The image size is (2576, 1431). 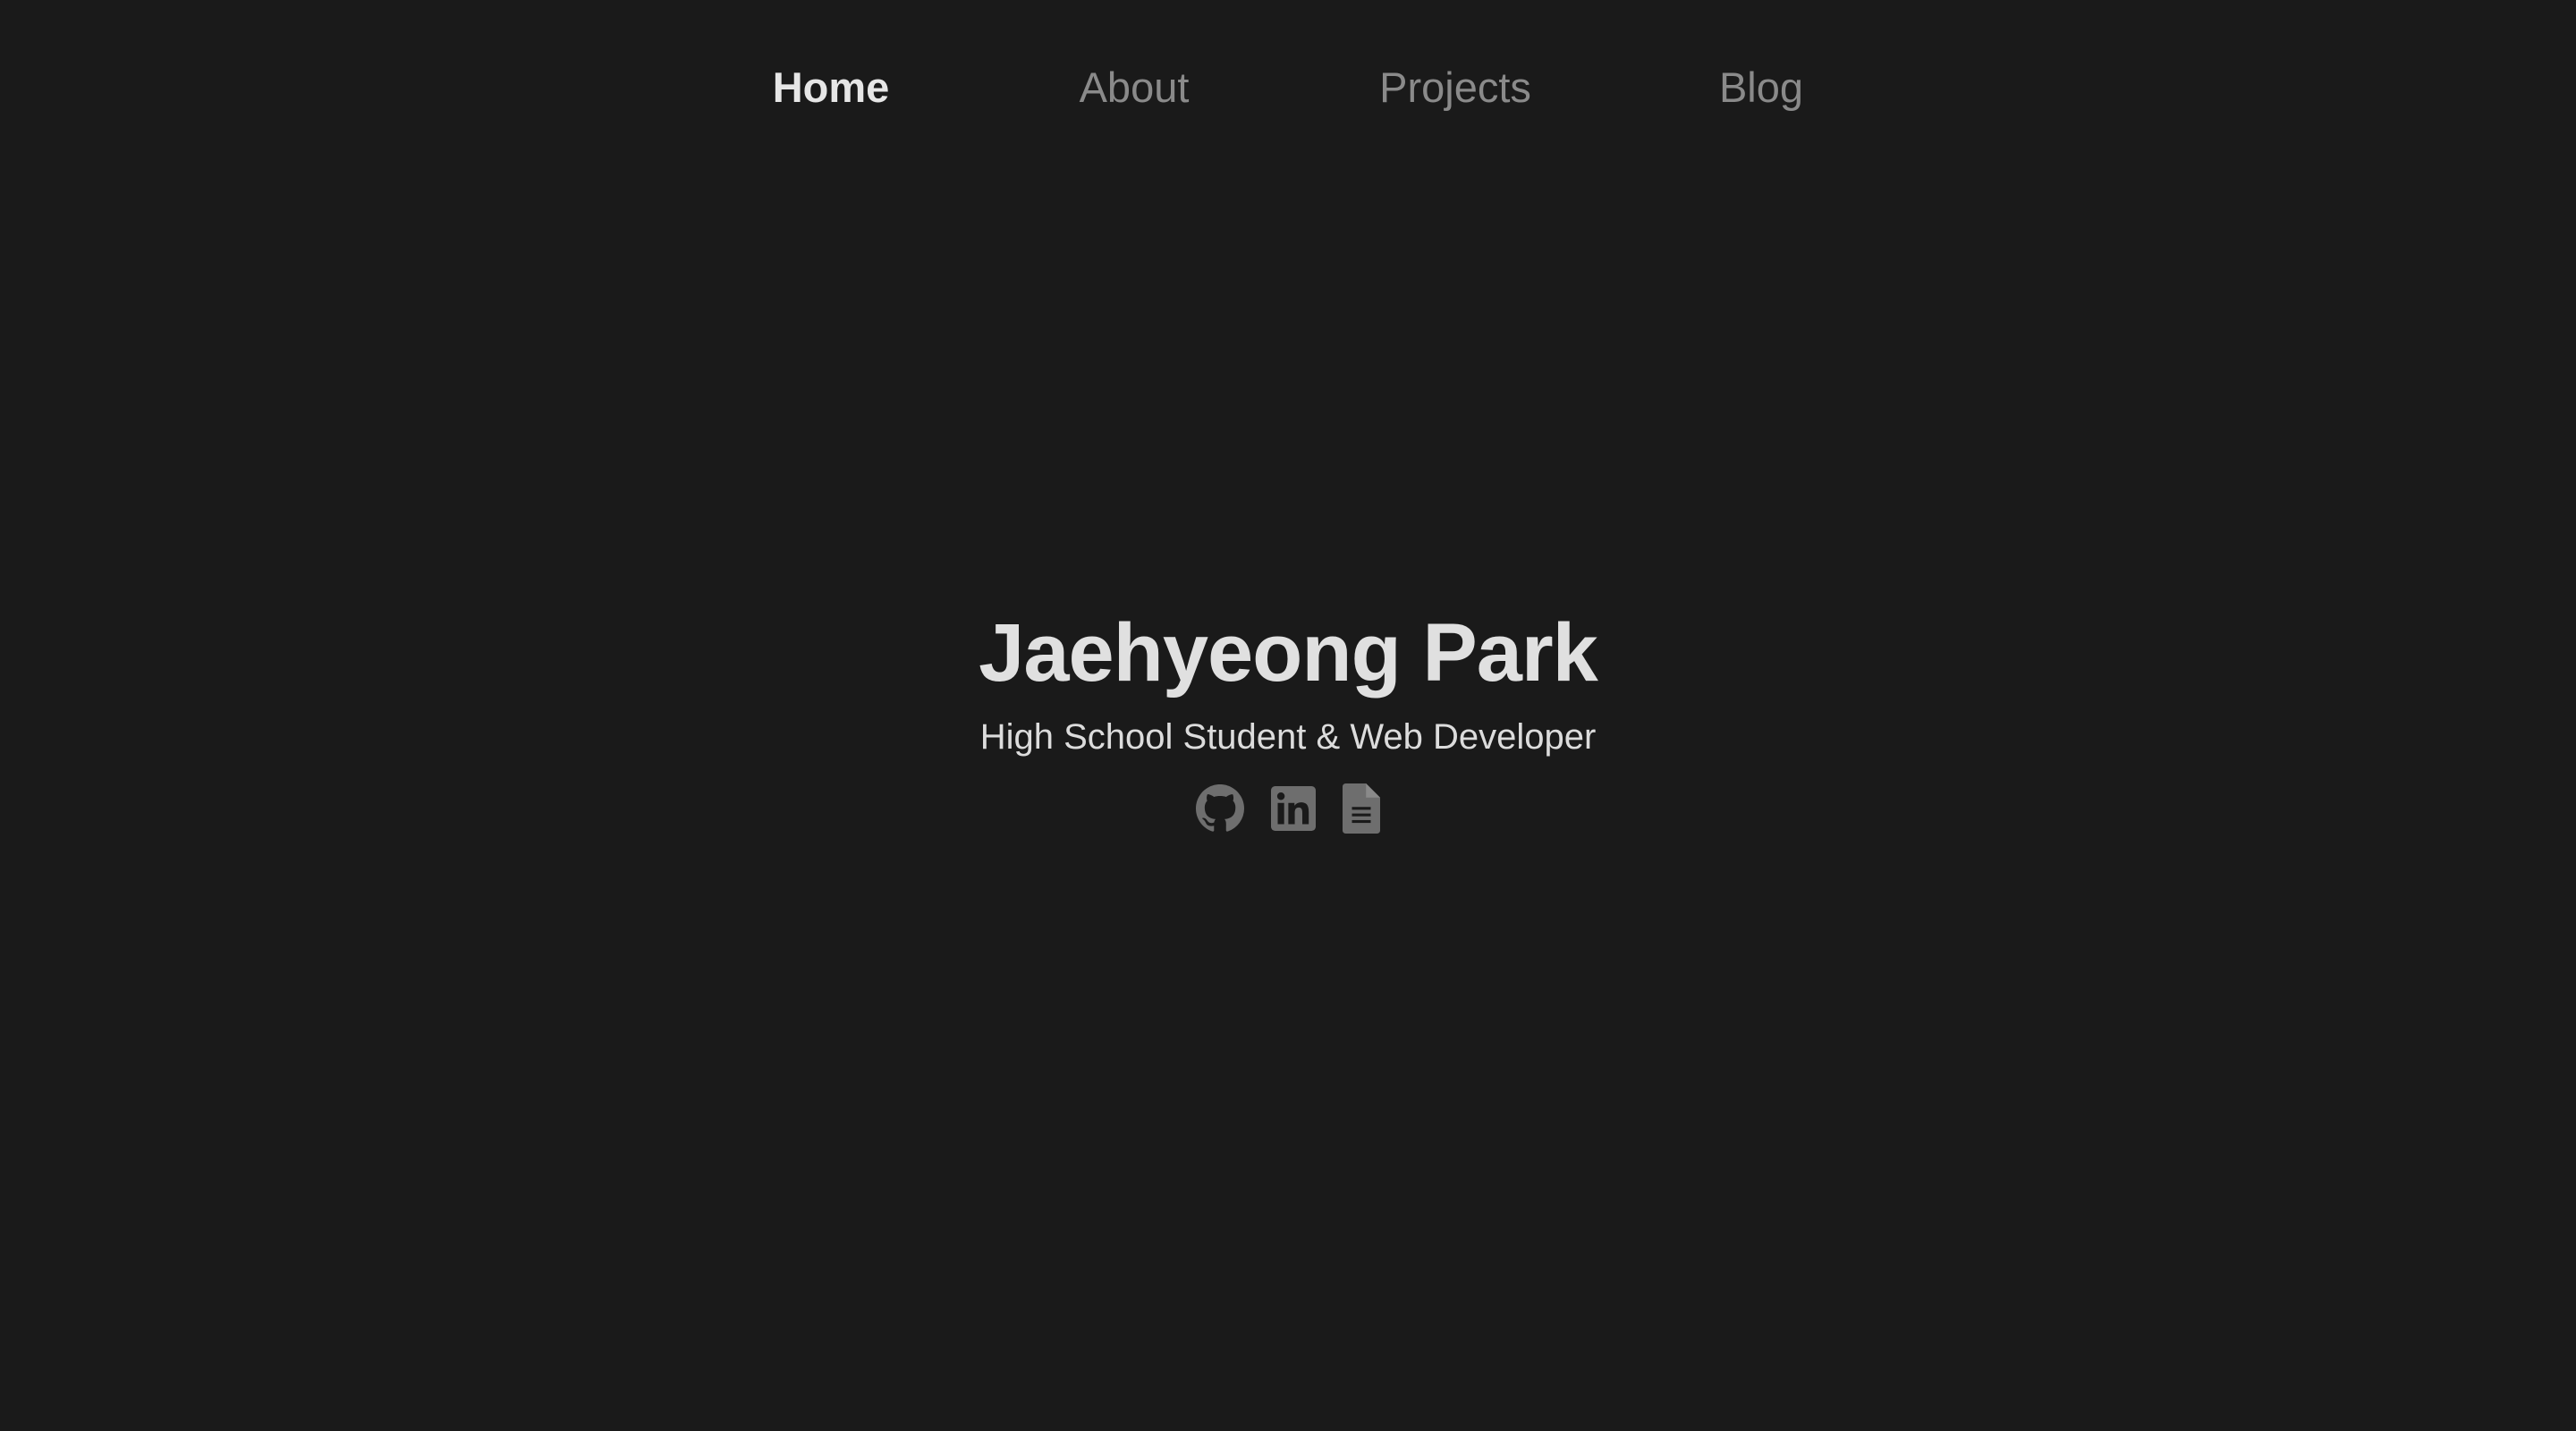 I want to click on linkedin-link, so click(x=1293, y=809).